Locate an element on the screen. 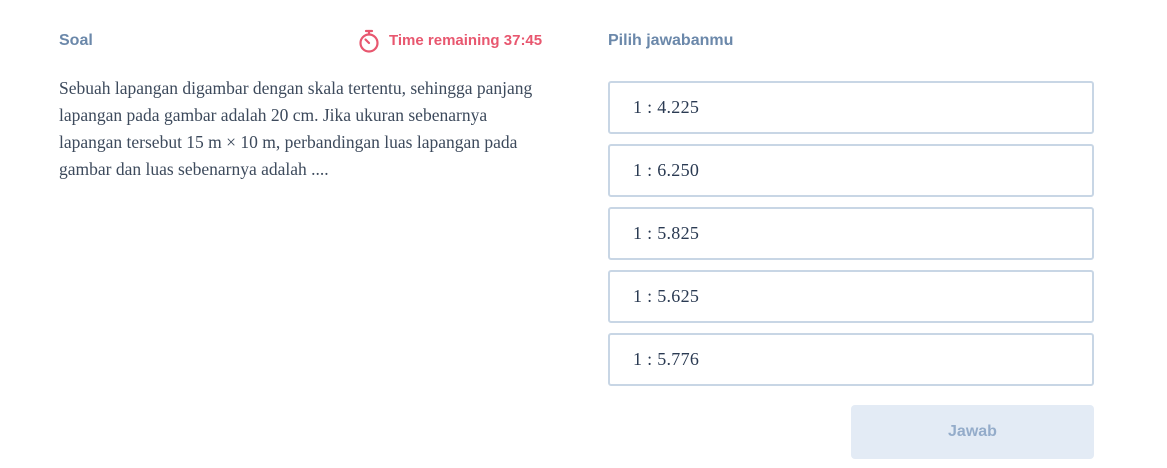 This screenshot has height=468, width=1167. submit-answer-button: Jawab is located at coordinates (972, 432).